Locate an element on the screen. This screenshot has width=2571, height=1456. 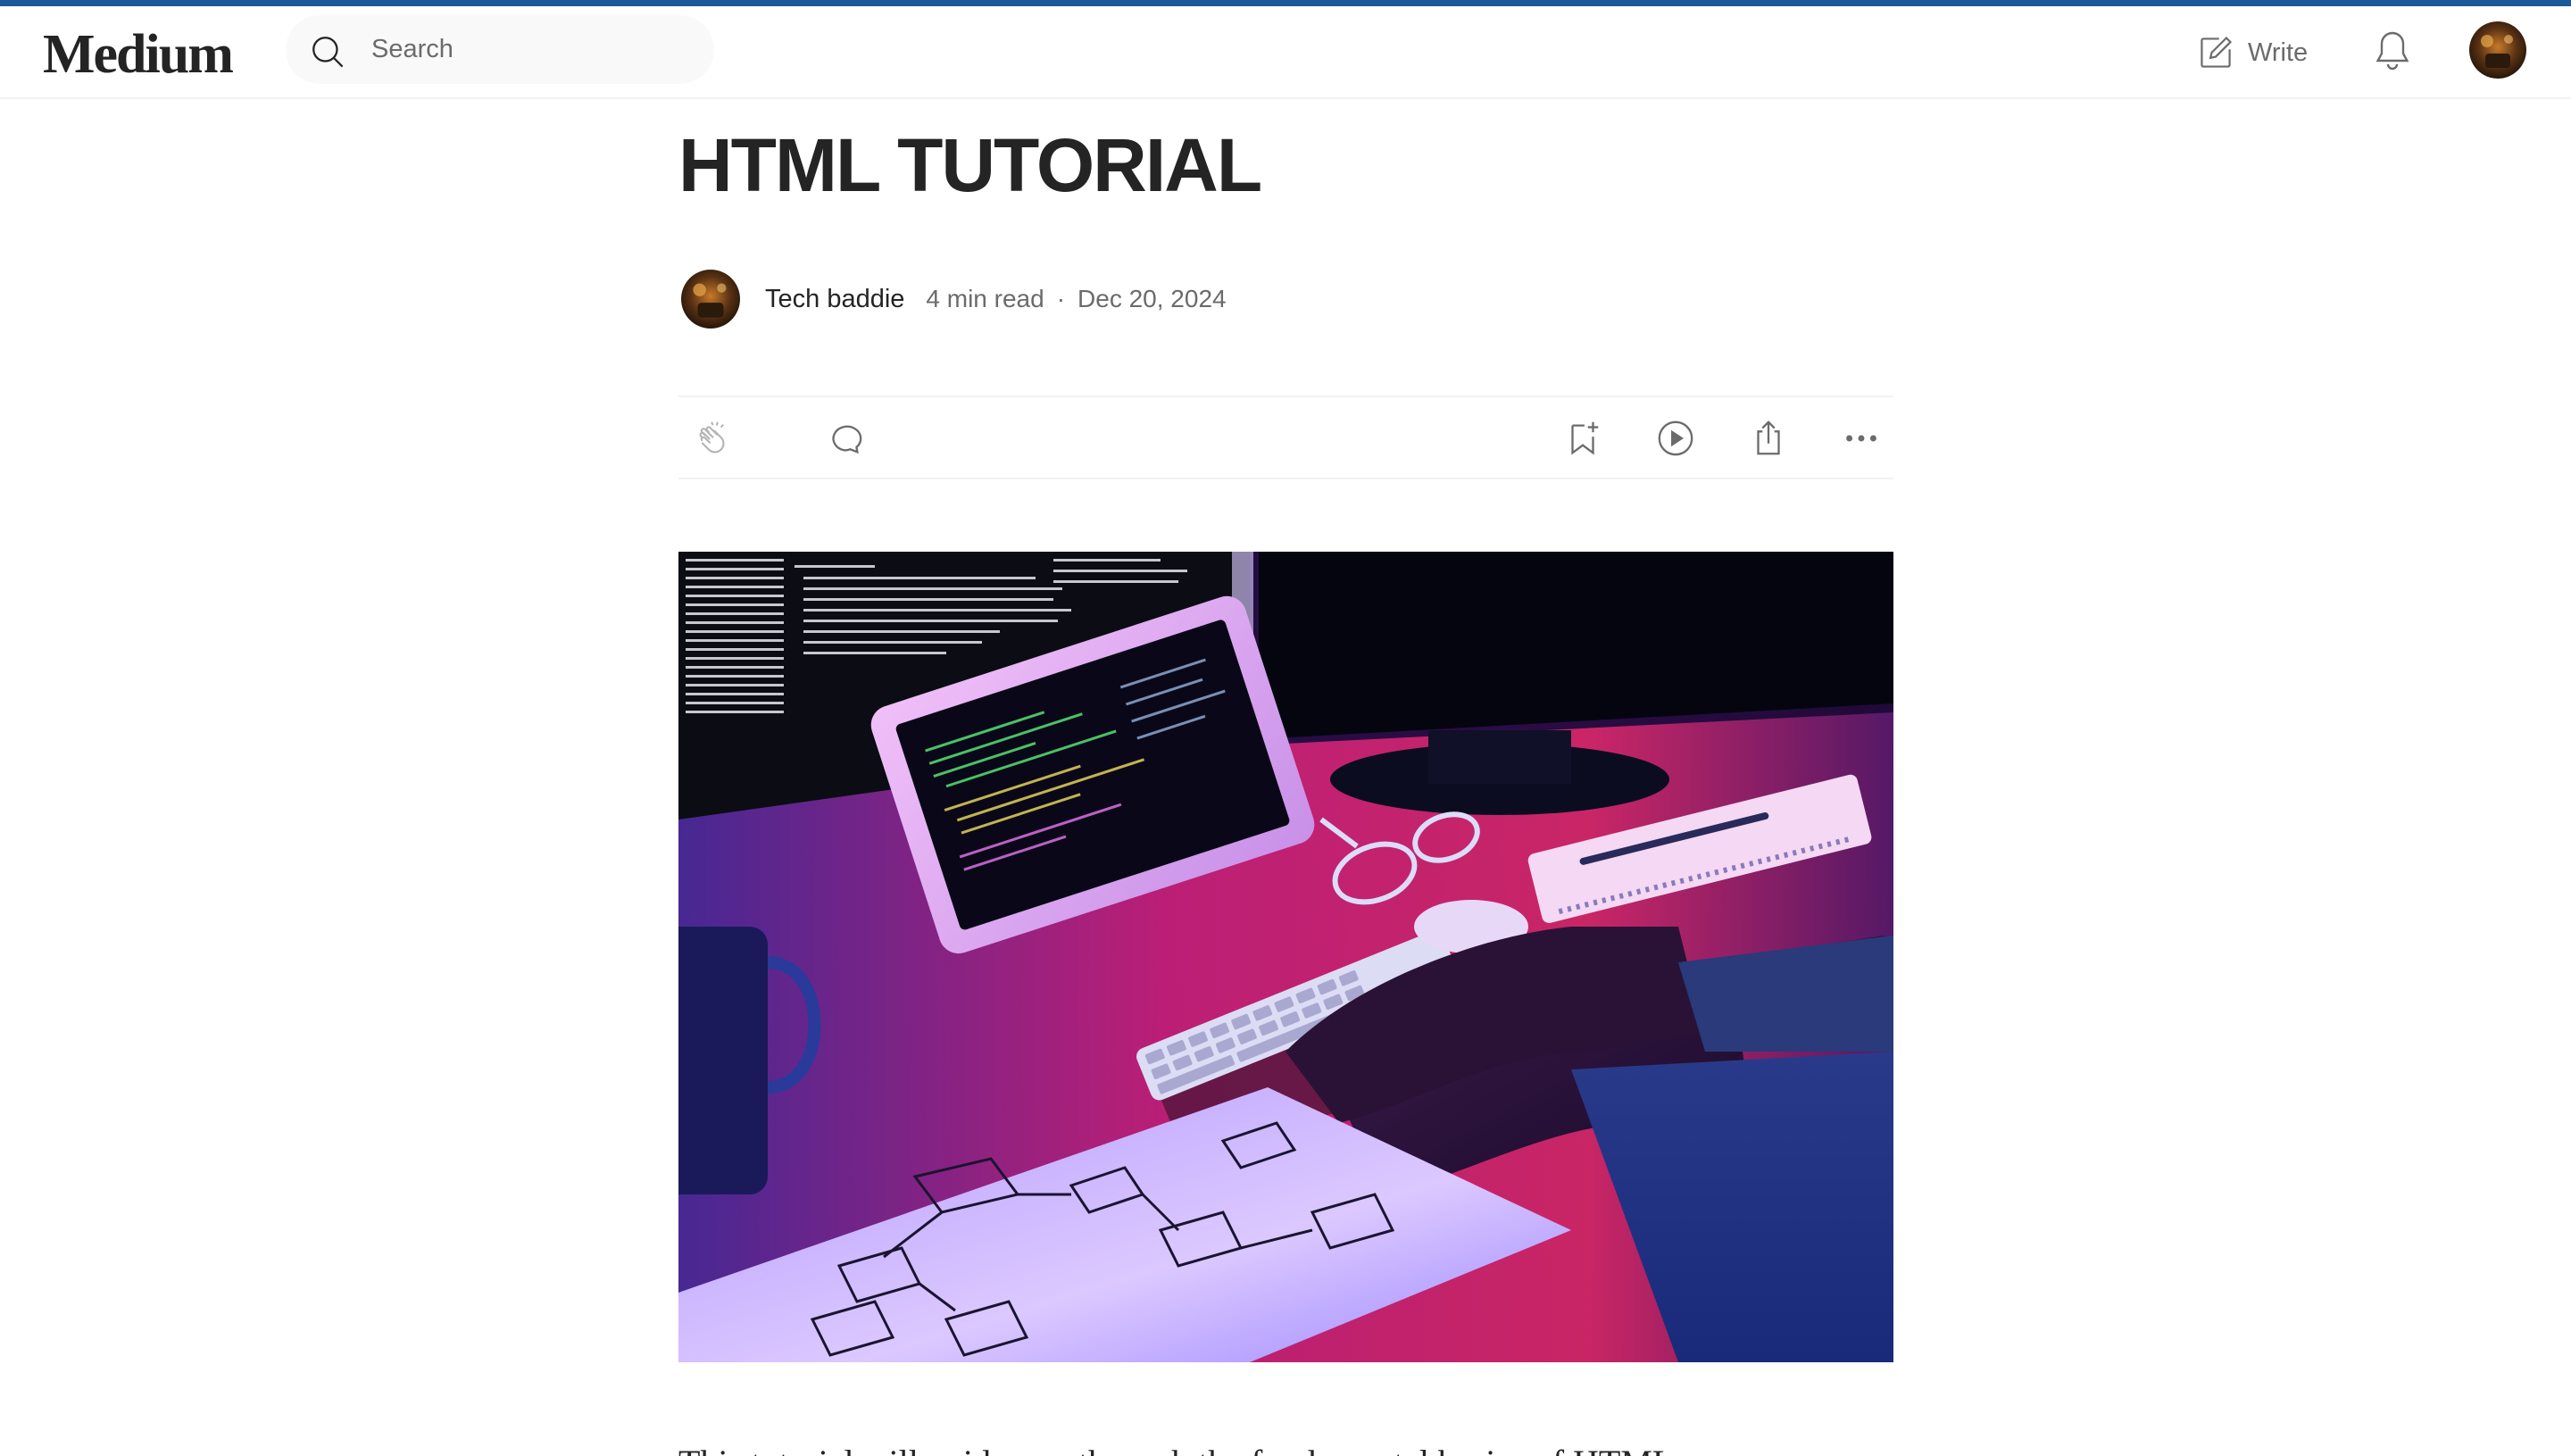
top-navbar: Medium Write is located at coordinates (1285, 52).